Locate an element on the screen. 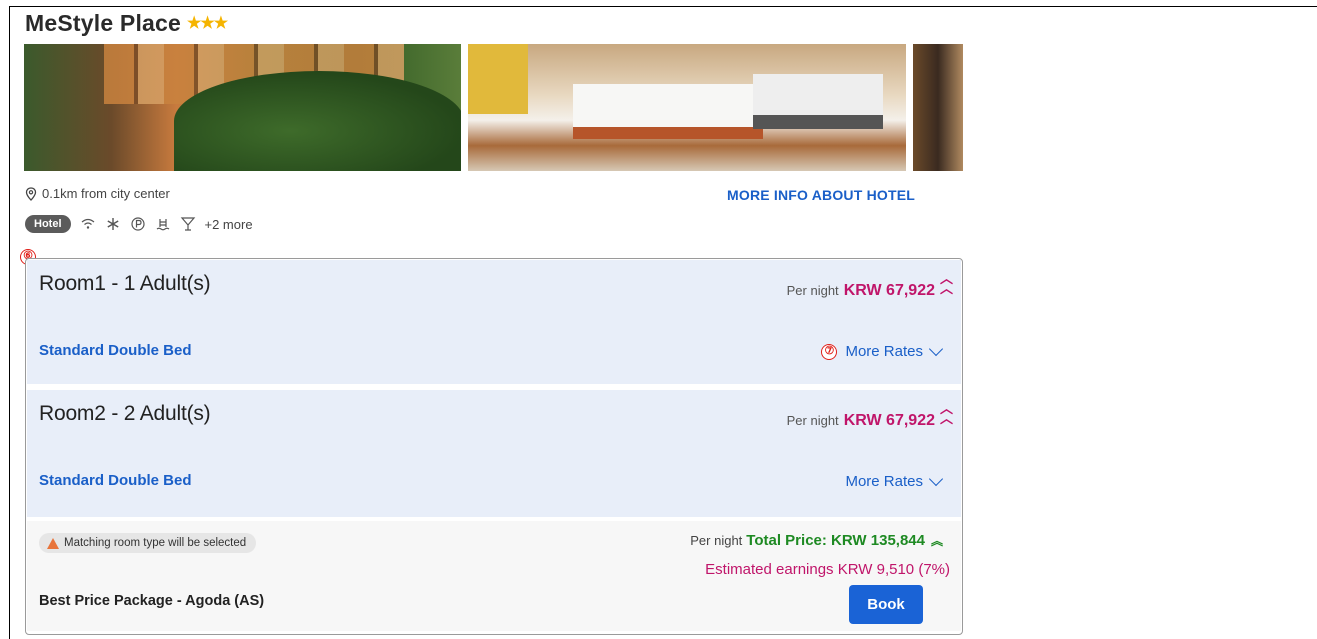 This screenshot has width=1317, height=639. snowflake-icon is located at coordinates (112, 224).